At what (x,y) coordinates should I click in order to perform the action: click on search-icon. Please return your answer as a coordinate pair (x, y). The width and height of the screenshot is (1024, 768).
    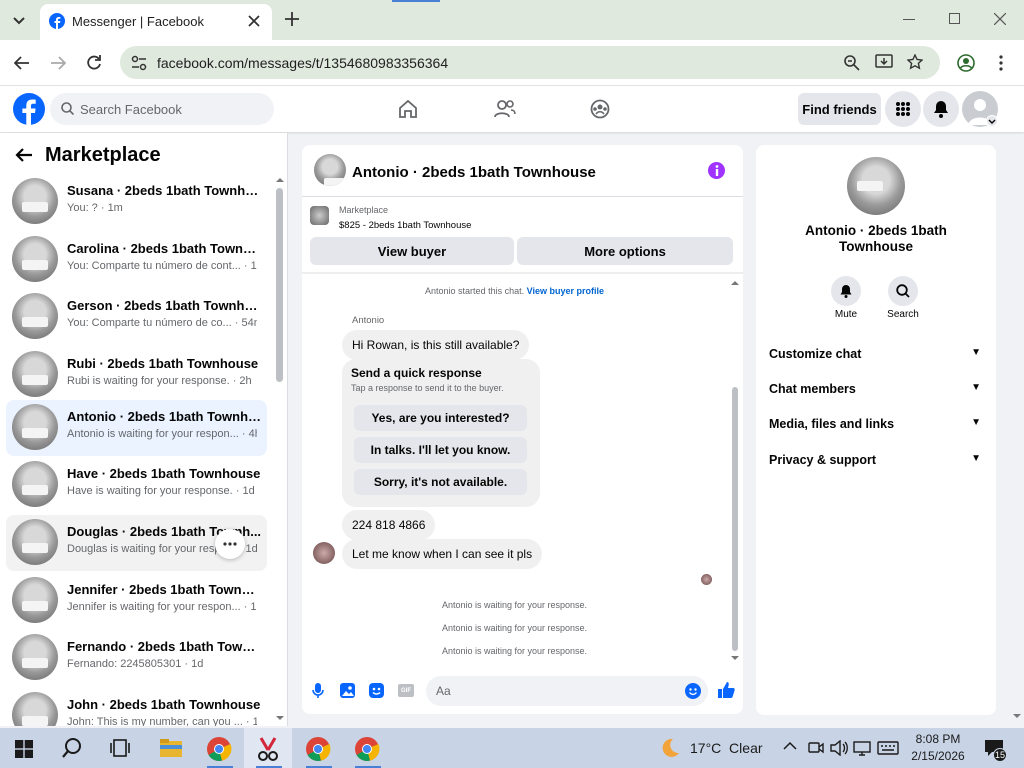
    Looking at the image, I should click on (67, 108).